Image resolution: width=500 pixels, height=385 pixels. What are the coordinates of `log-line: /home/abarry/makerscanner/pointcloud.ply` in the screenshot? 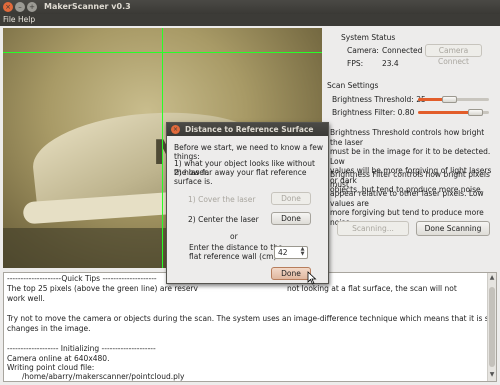 It's located at (103, 376).